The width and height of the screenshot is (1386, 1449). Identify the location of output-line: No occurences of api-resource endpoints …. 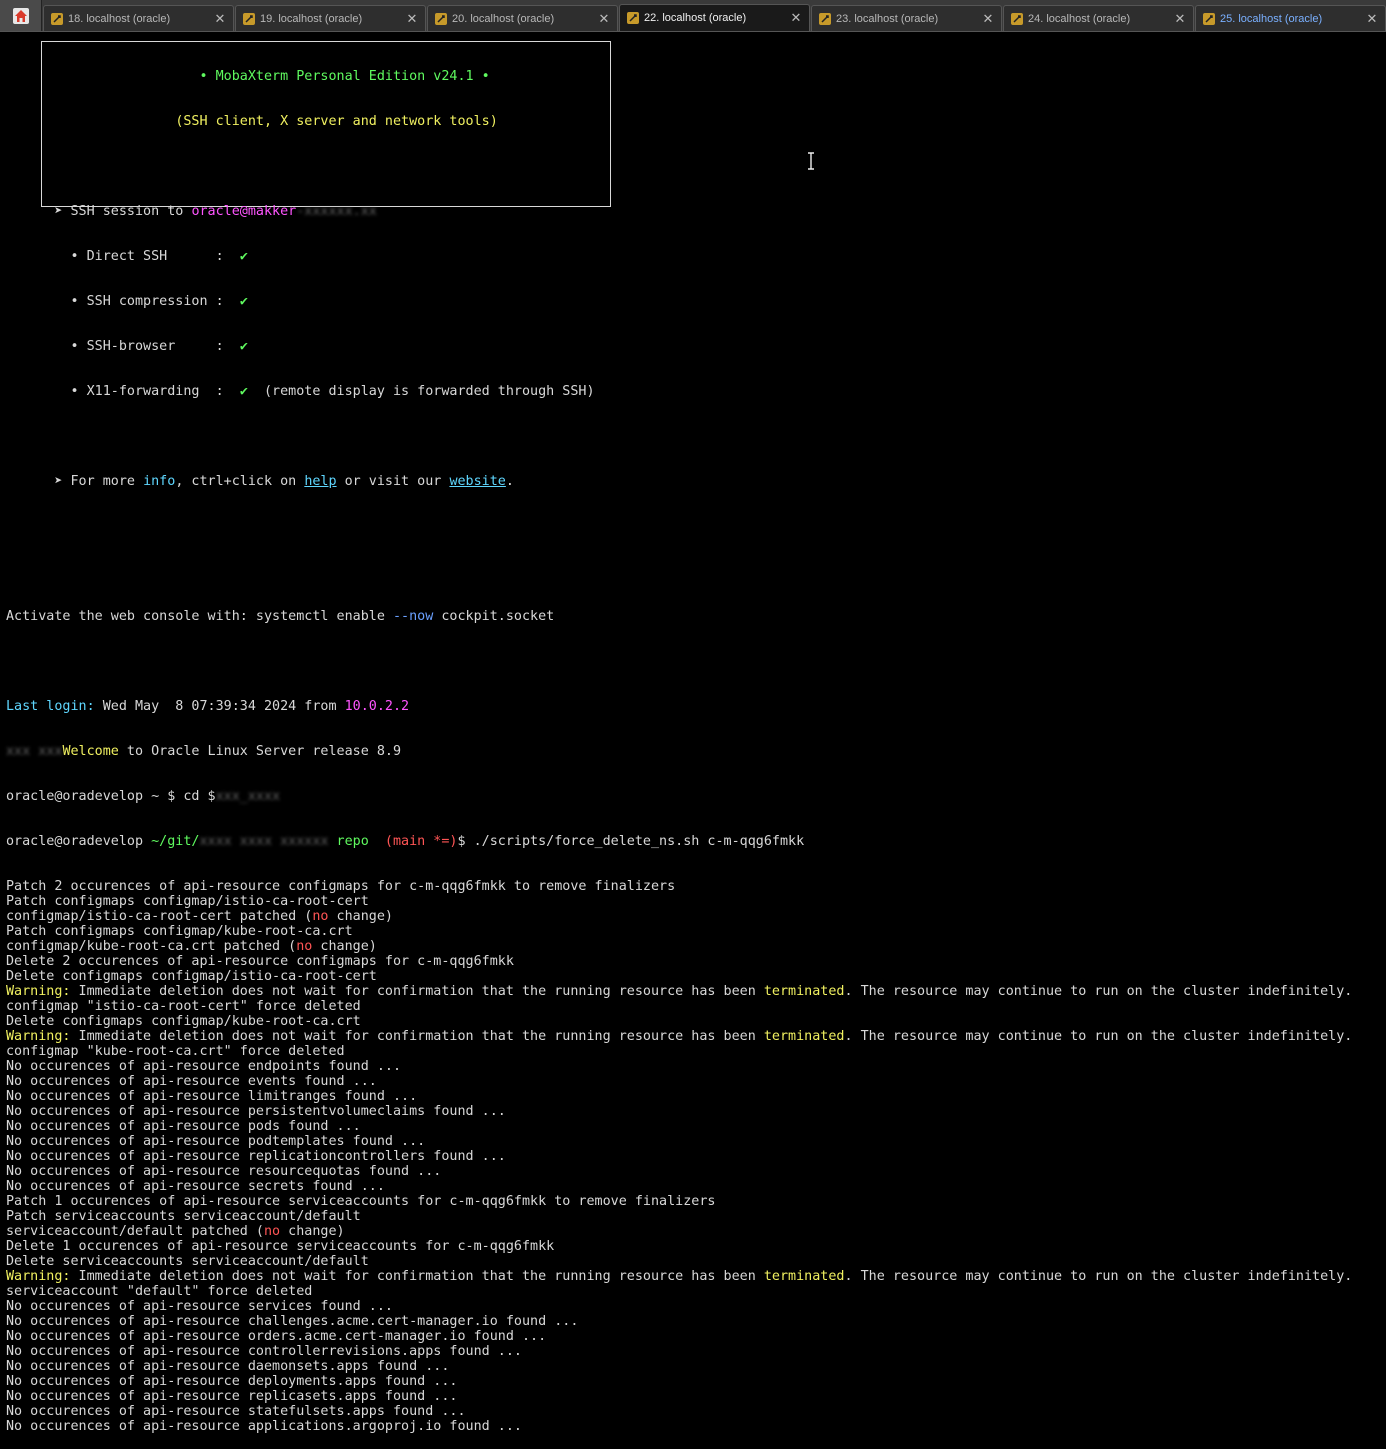
(204, 1066).